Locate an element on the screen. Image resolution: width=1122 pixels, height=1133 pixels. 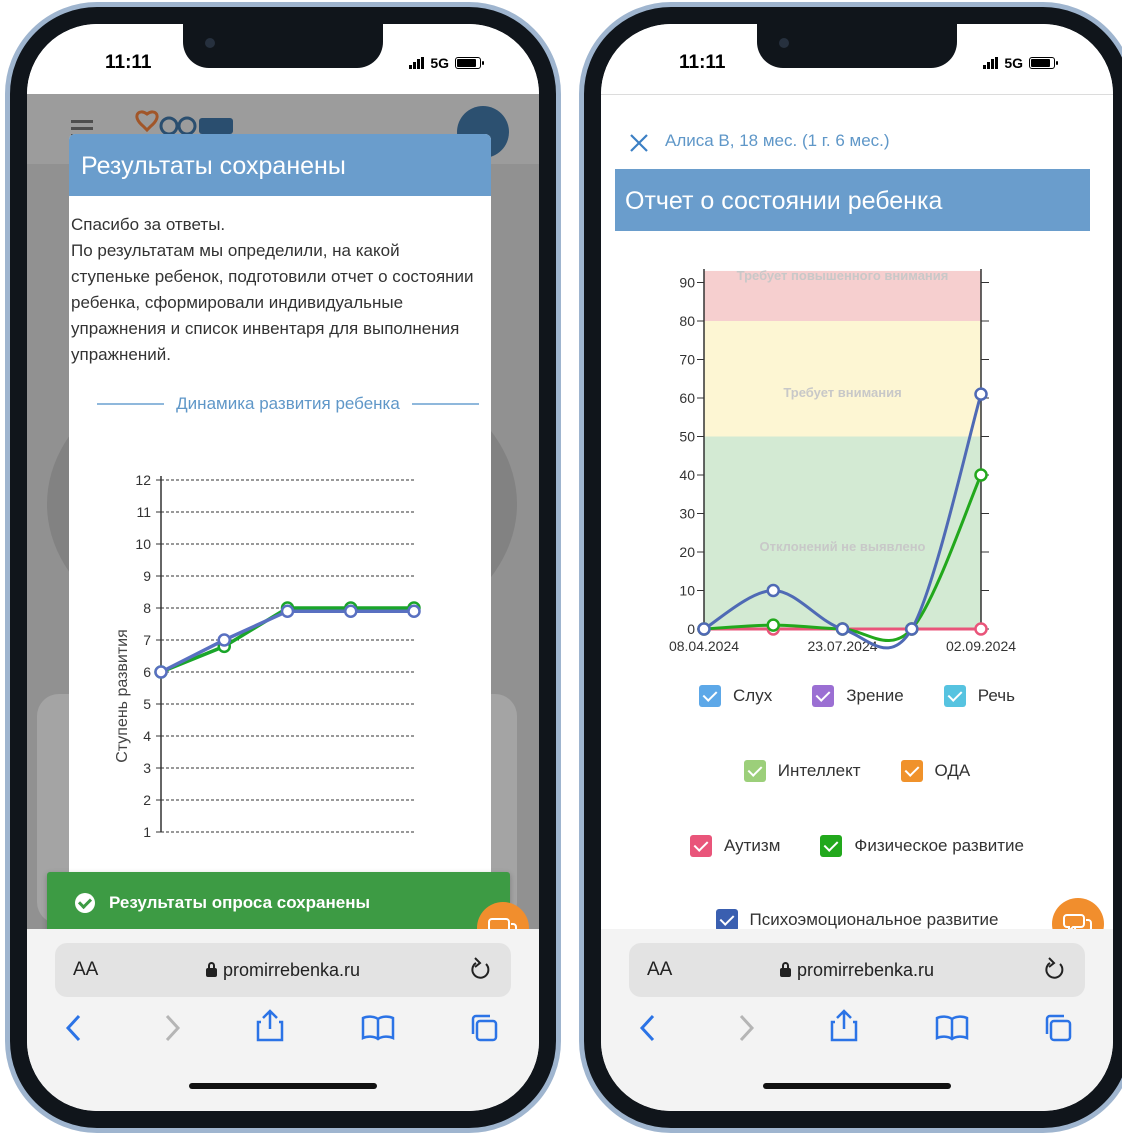
chat-bubbles-icon is located at coordinates (502, 923).